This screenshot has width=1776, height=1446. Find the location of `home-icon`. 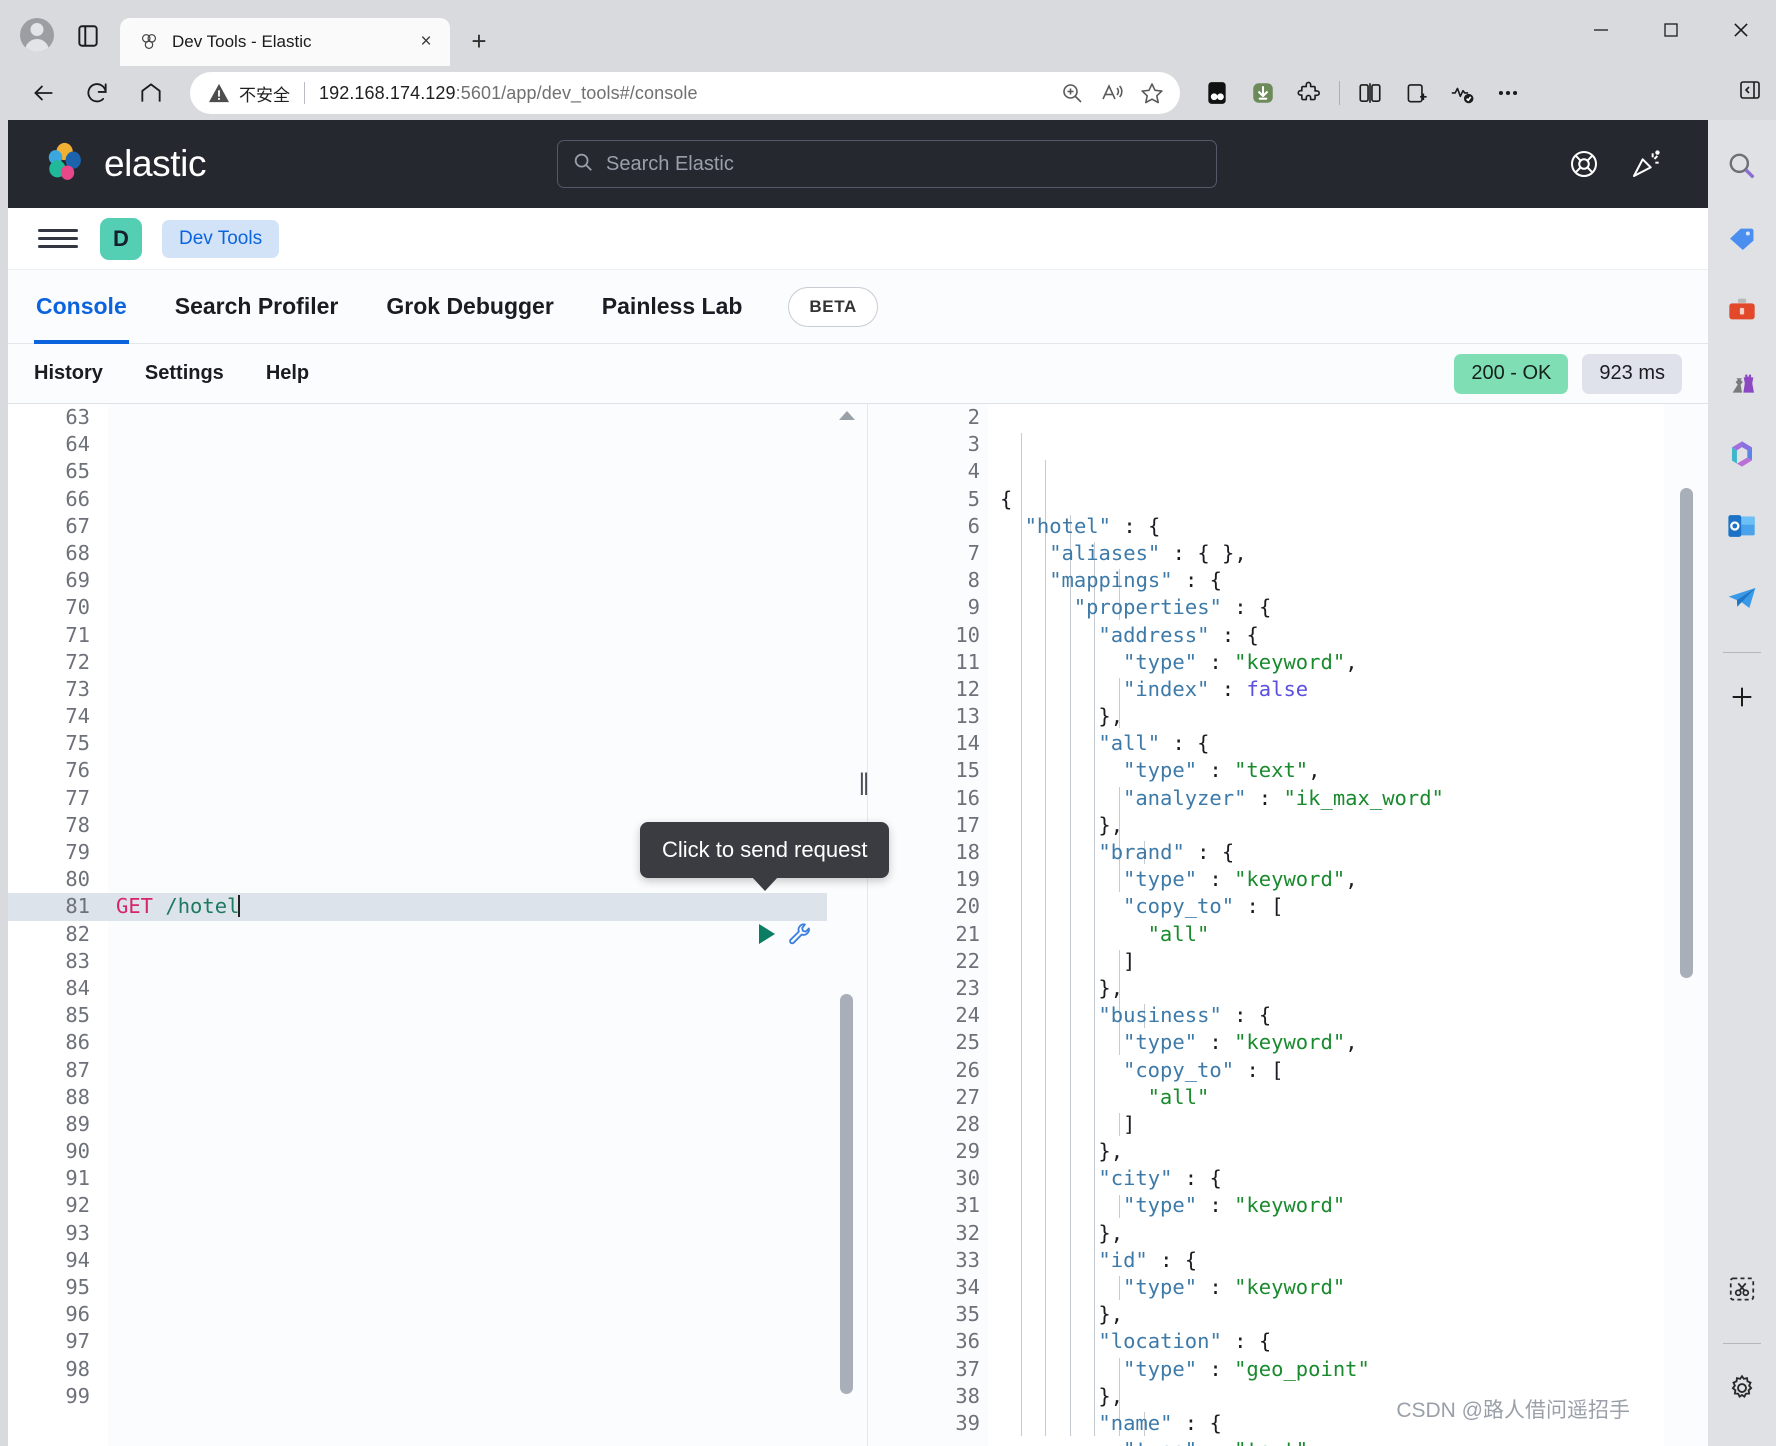

home-icon is located at coordinates (151, 93).